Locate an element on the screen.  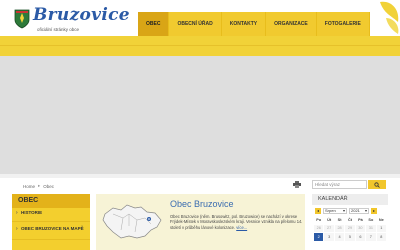
calendar-day: 4 is located at coordinates (339, 237).